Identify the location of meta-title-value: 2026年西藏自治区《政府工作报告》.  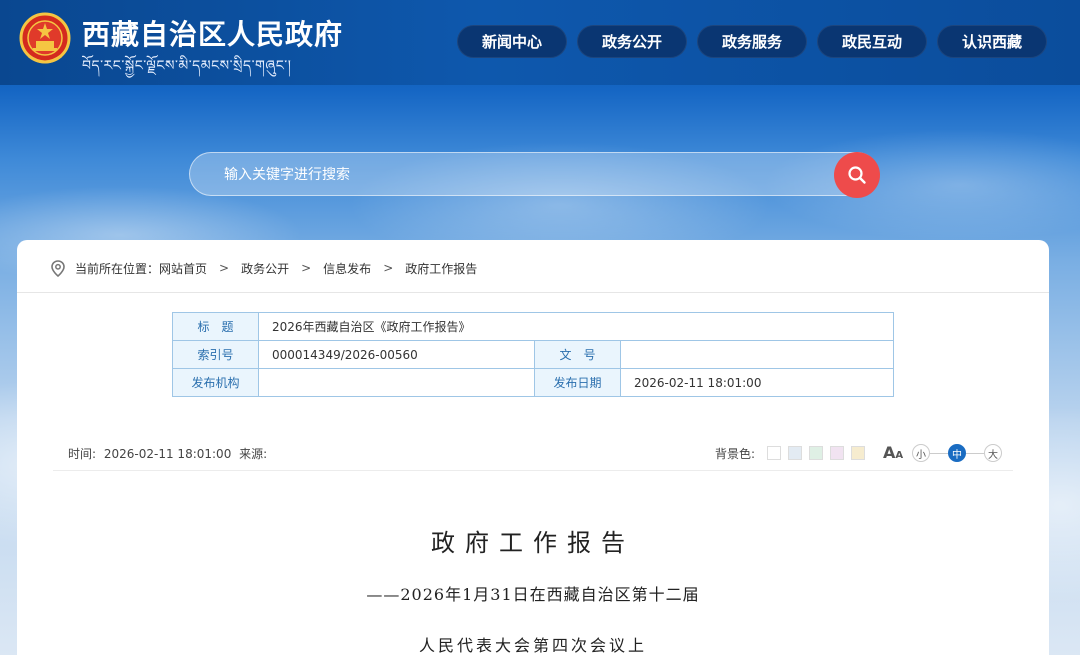
(576, 326).